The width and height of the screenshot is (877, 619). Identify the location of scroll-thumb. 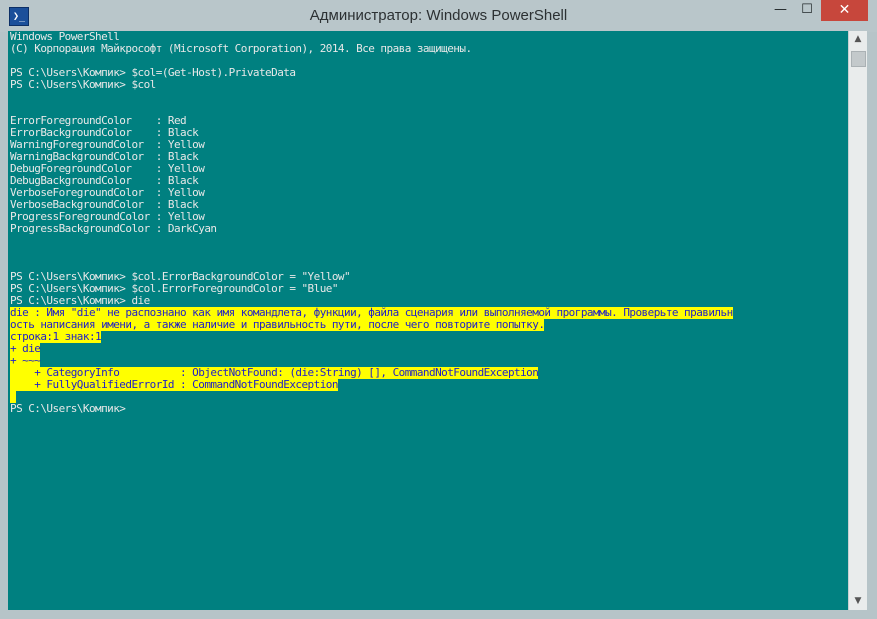
(858, 59).